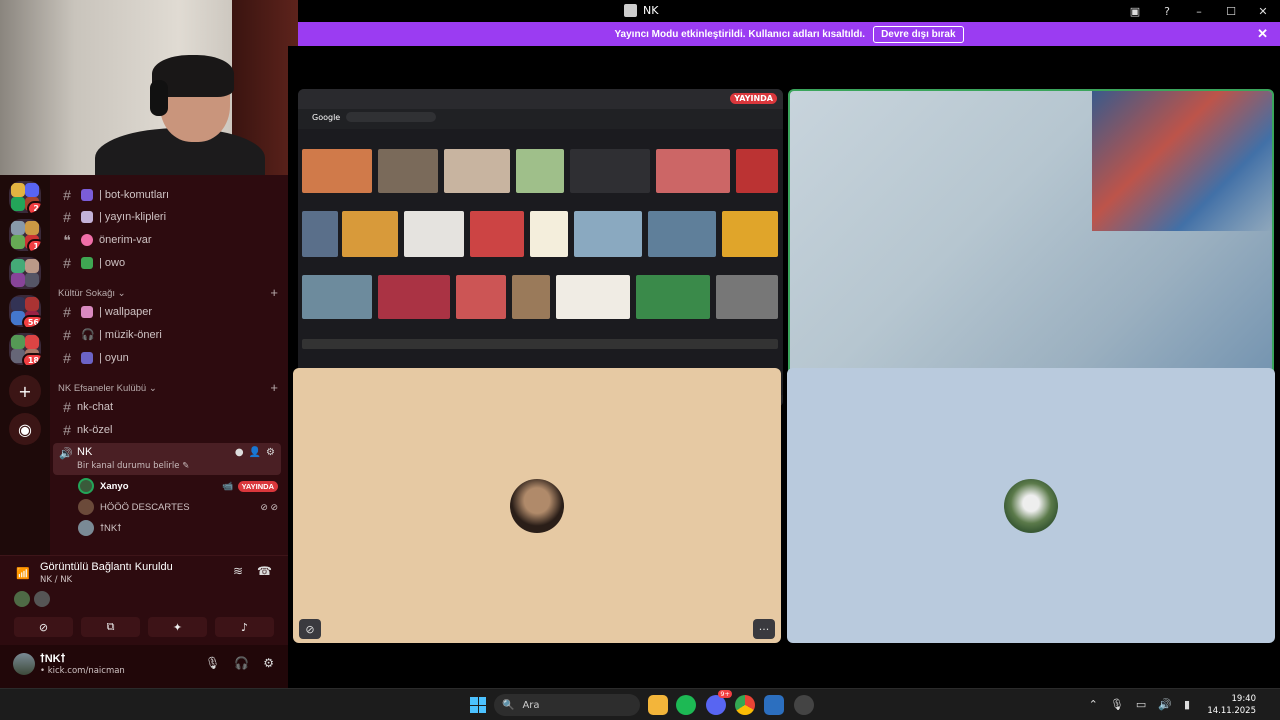  Describe the element at coordinates (241, 663) in the screenshot. I see `headphones-icon: 🎧` at that location.